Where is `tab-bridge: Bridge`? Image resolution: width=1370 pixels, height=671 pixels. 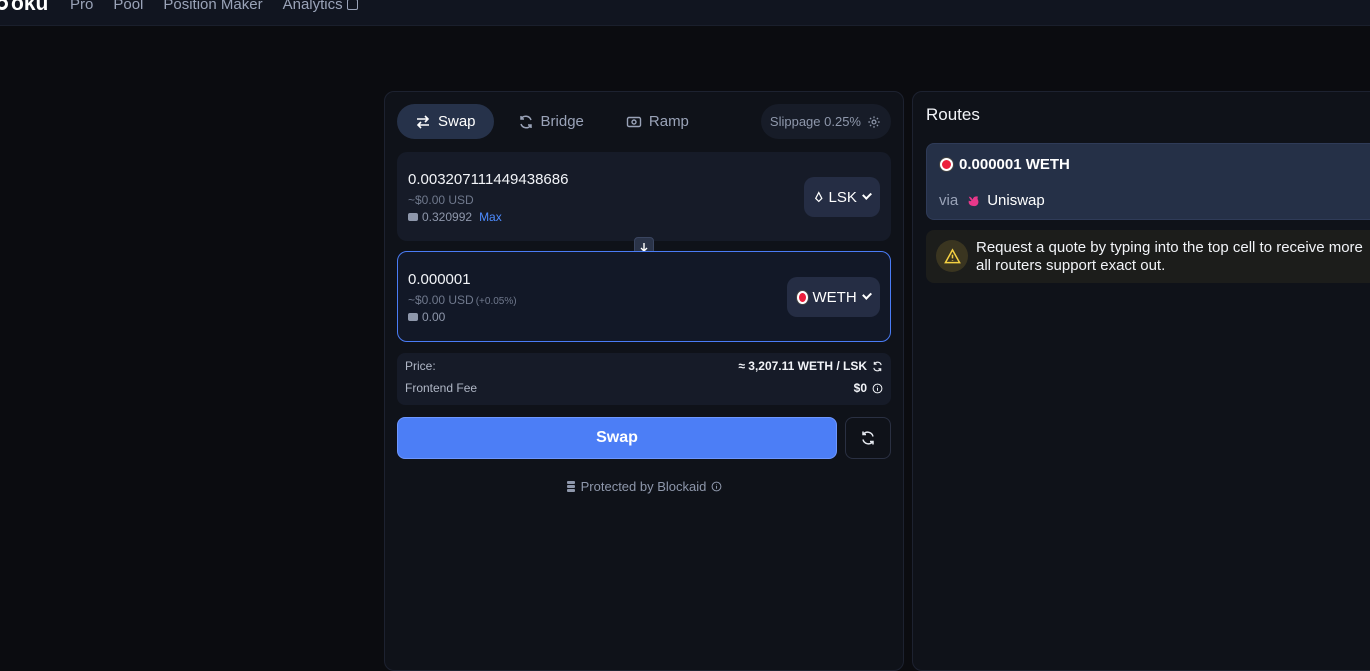 tab-bridge: Bridge is located at coordinates (551, 121).